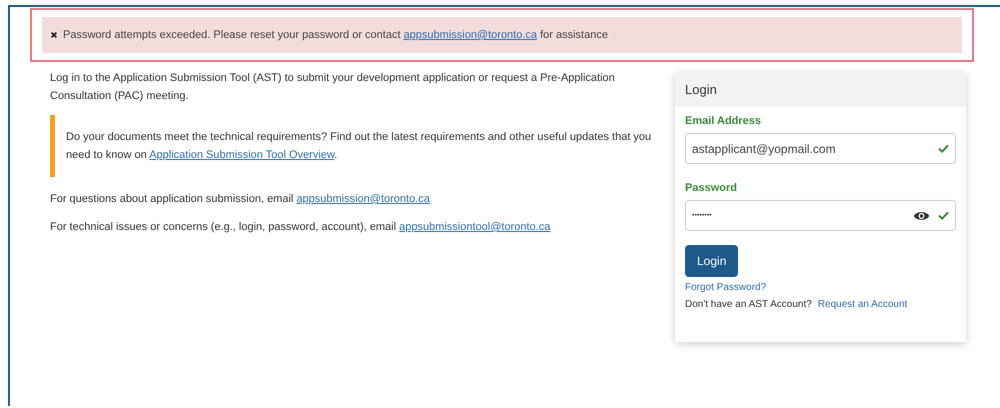  What do you see at coordinates (301, 227) in the screenshot?
I see `contact-paragraph: For technical issues or concerns (e.g., login, password, account), email appsubmissiontool@toronto.ca` at bounding box center [301, 227].